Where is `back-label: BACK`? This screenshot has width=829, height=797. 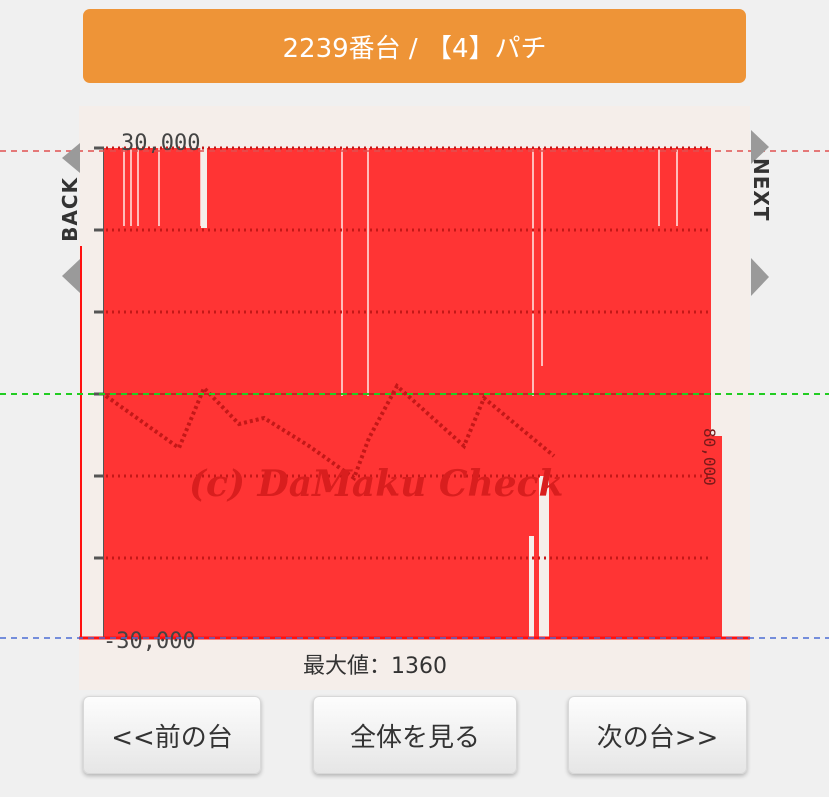
back-label: BACK is located at coordinates (70, 209).